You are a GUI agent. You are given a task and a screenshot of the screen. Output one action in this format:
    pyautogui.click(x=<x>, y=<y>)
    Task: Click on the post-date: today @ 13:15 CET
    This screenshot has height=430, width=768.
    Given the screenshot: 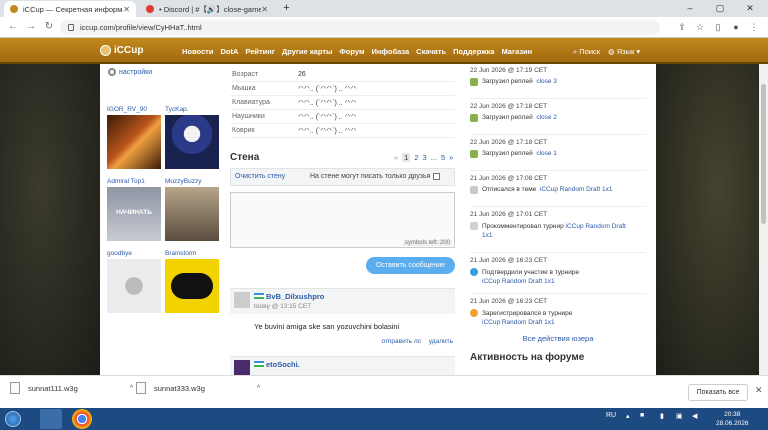 What is the action you would take?
    pyautogui.click(x=283, y=306)
    